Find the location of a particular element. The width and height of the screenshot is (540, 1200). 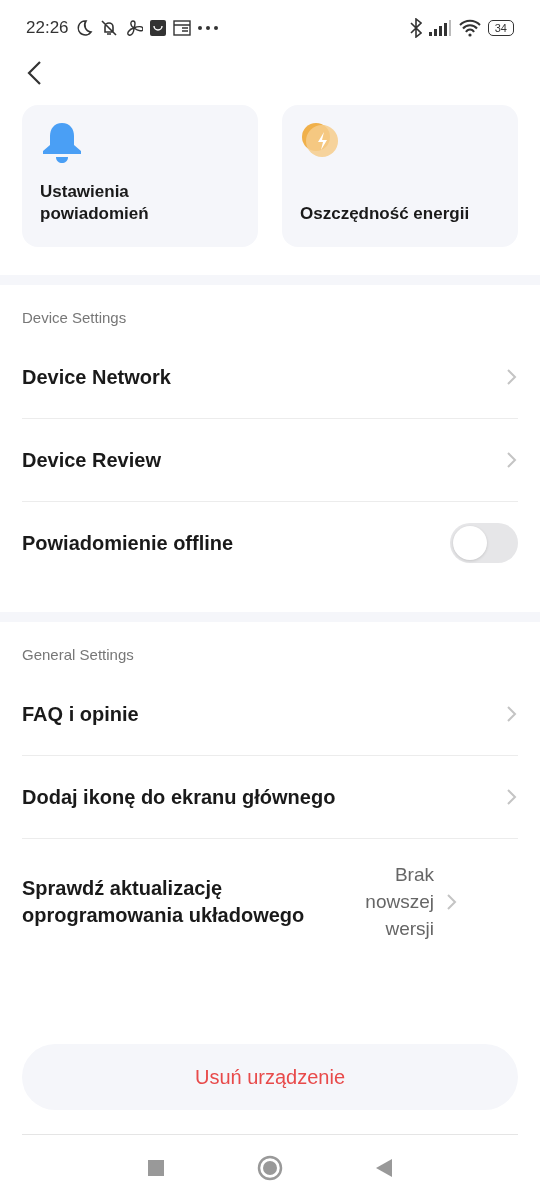

wifi-icon is located at coordinates (469, 27).